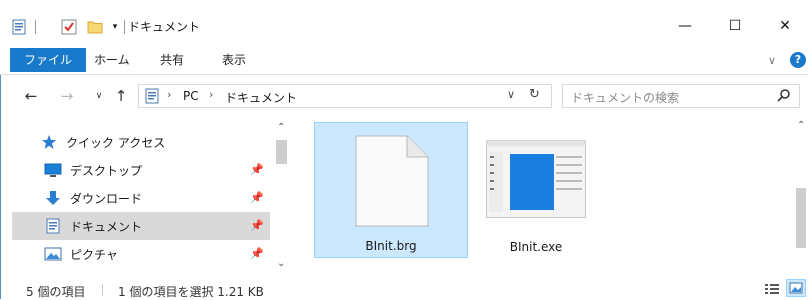  I want to click on customize-toolbar-icon: ▾, so click(115, 27).